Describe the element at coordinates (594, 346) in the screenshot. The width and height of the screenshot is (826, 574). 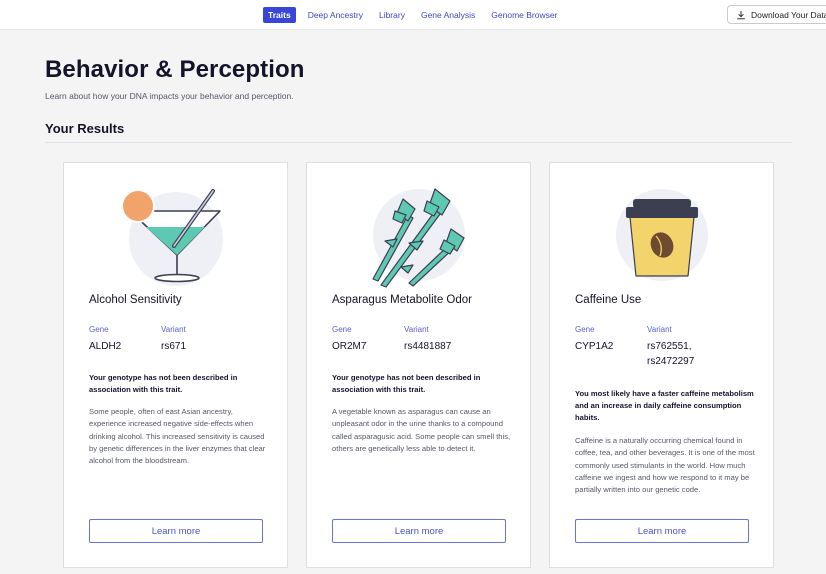
I see `gene-value: CYP1A2` at that location.